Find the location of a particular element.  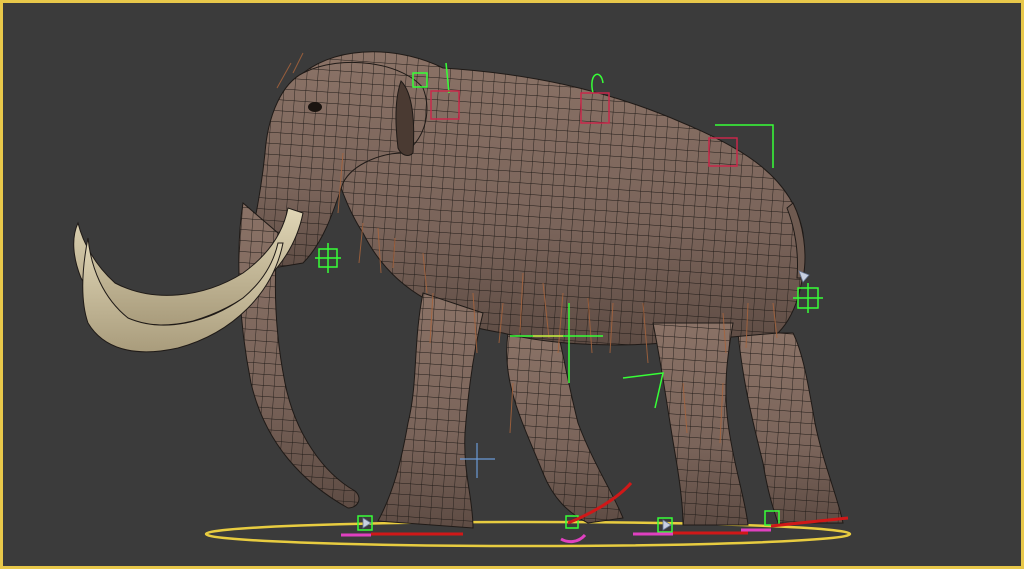

eye is located at coordinates (315, 107).